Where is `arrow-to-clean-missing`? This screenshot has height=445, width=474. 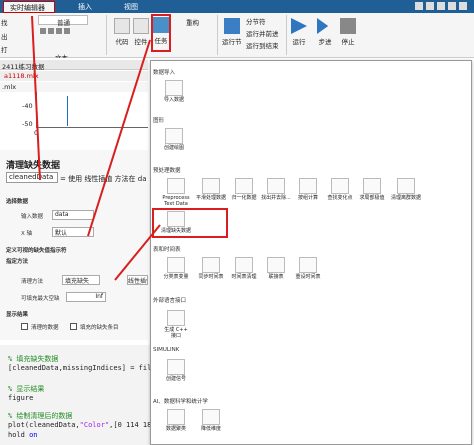 arrow-to-clean-missing is located at coordinates (137, 252).